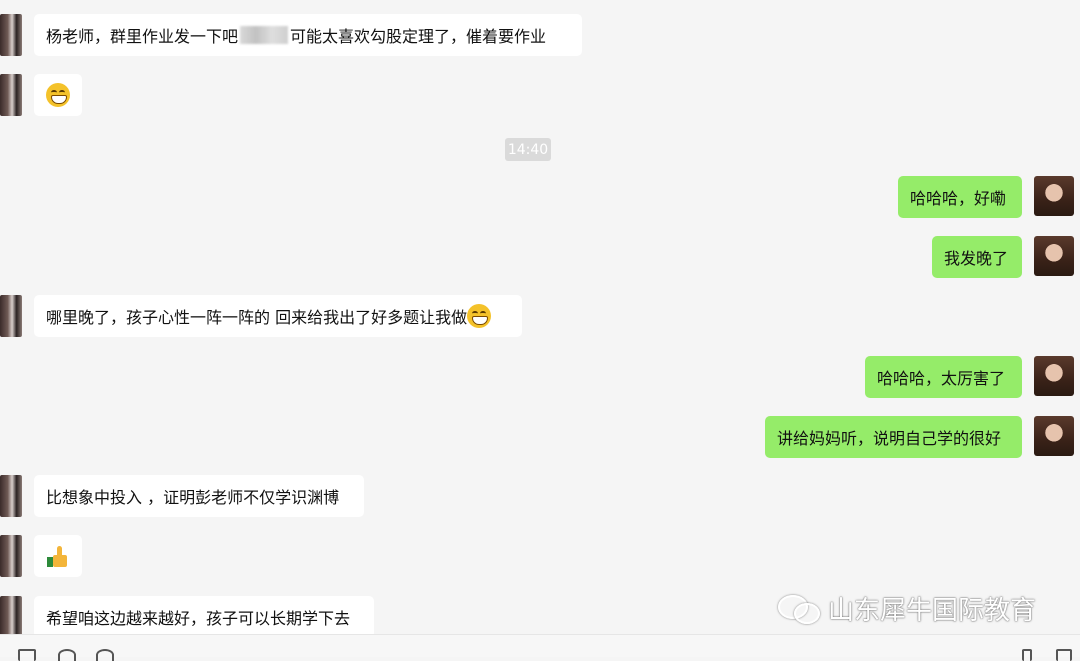 The width and height of the screenshot is (1080, 661). I want to click on message-text: 哈哈哈，太厉害了, so click(941, 378).